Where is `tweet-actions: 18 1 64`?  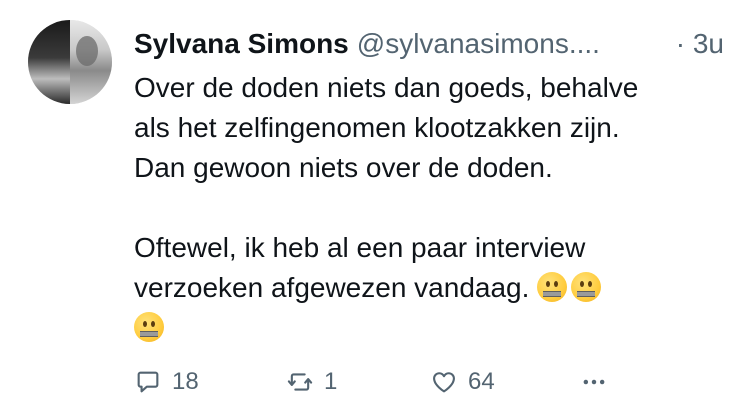
tweet-actions: 18 1 64 is located at coordinates (429, 382).